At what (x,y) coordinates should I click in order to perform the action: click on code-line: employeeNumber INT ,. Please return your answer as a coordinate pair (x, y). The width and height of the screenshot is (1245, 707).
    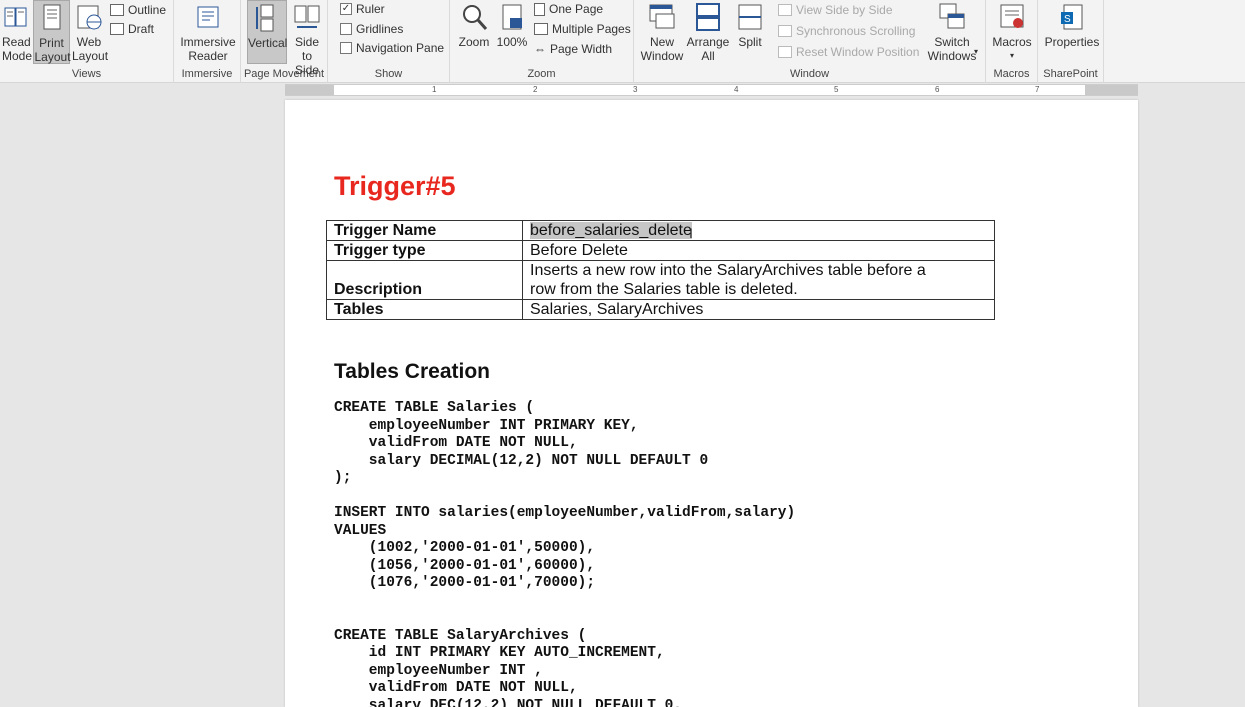
    Looking at the image, I should click on (455, 670).